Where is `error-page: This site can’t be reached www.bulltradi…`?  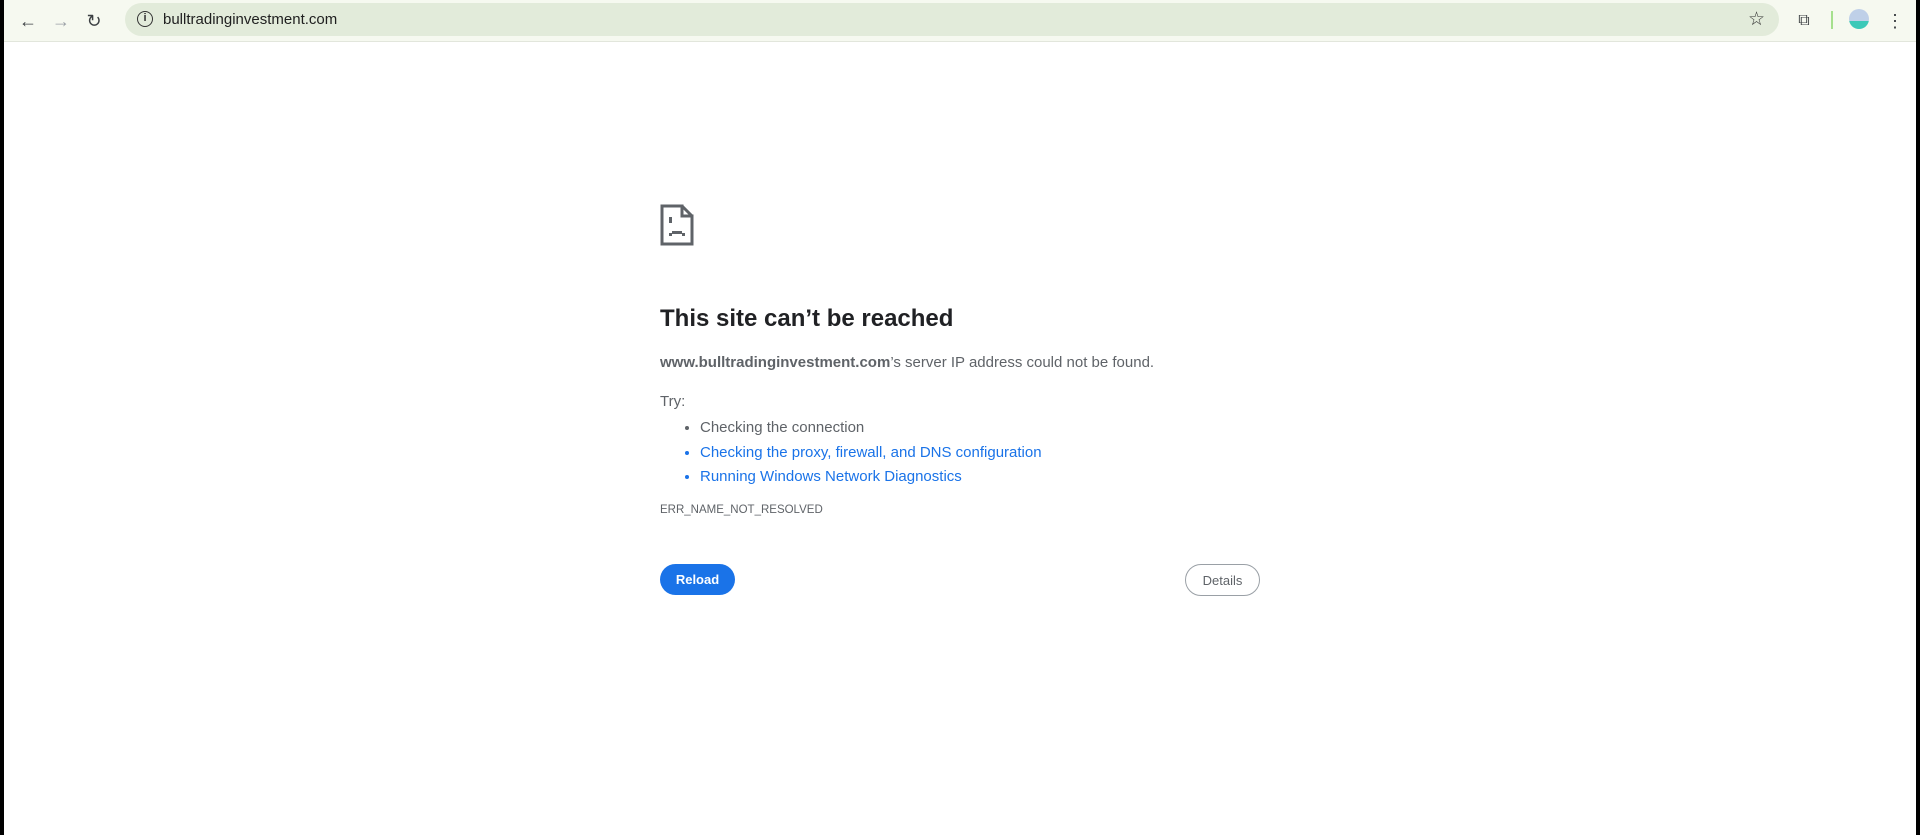 error-page: This site can’t be reached www.bulltradi… is located at coordinates (960, 400).